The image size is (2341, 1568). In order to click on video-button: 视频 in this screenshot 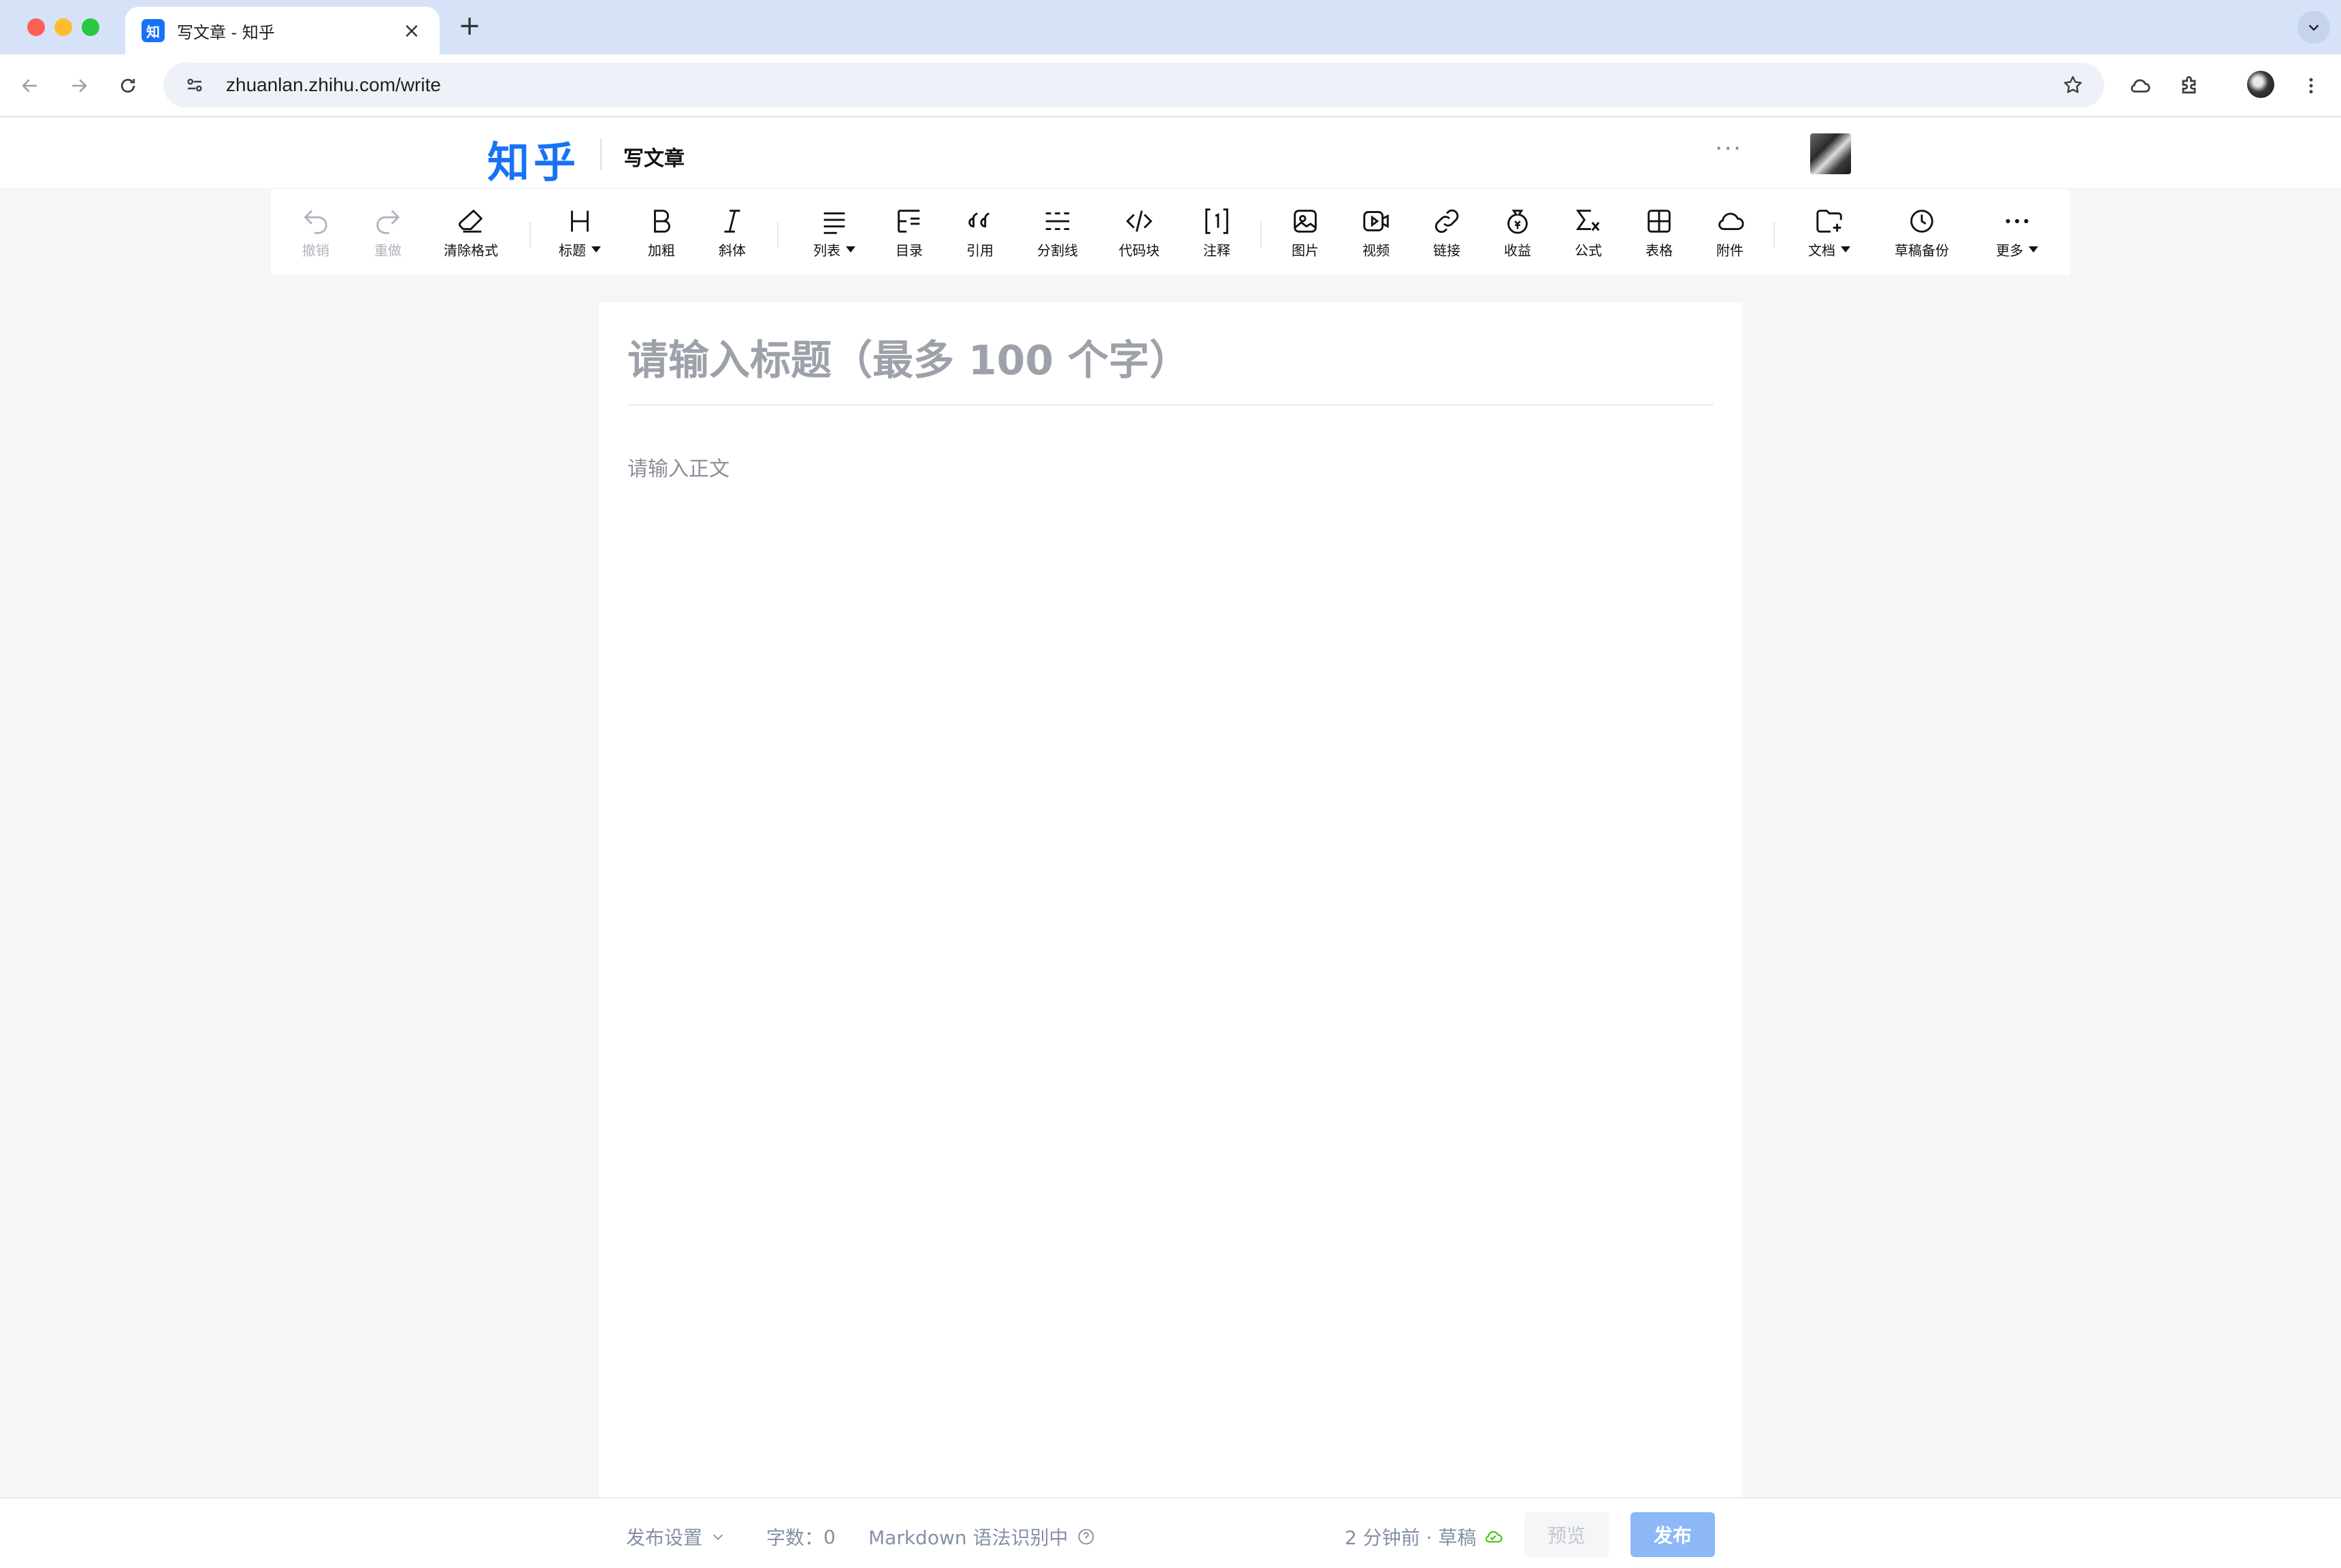, I will do `click(1376, 233)`.